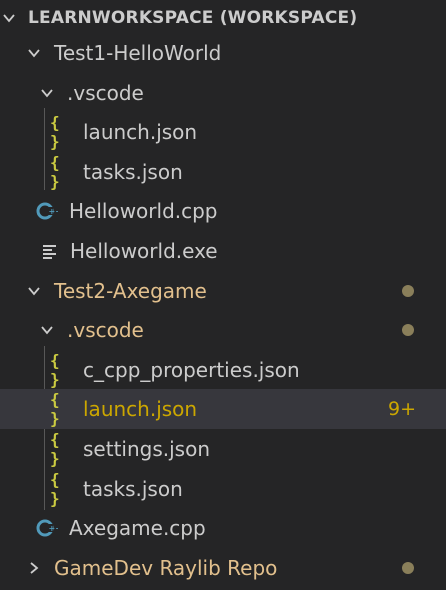 The width and height of the screenshot is (446, 590). I want to click on chevron-right-icon, so click(34, 568).